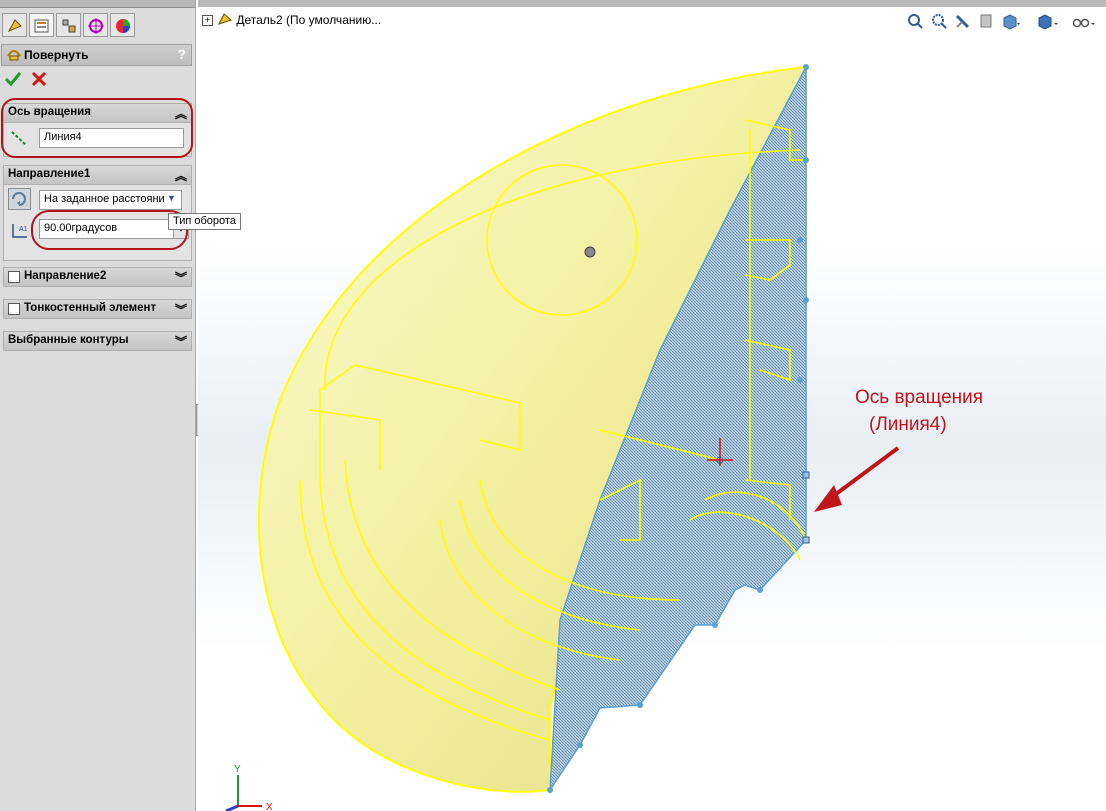 Image resolution: width=1106 pixels, height=811 pixels. Describe the element at coordinates (68, 340) in the screenshot. I see `selected-contours-title: Выбранные контуры` at that location.